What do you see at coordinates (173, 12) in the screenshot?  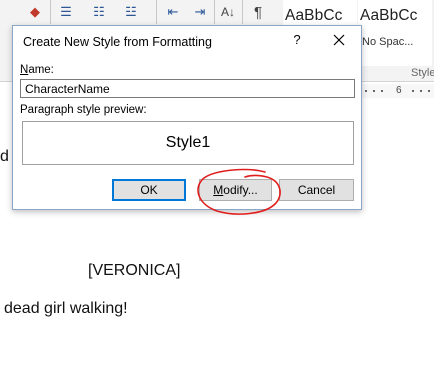 I see `decrease-indent-icon: ⇤` at bounding box center [173, 12].